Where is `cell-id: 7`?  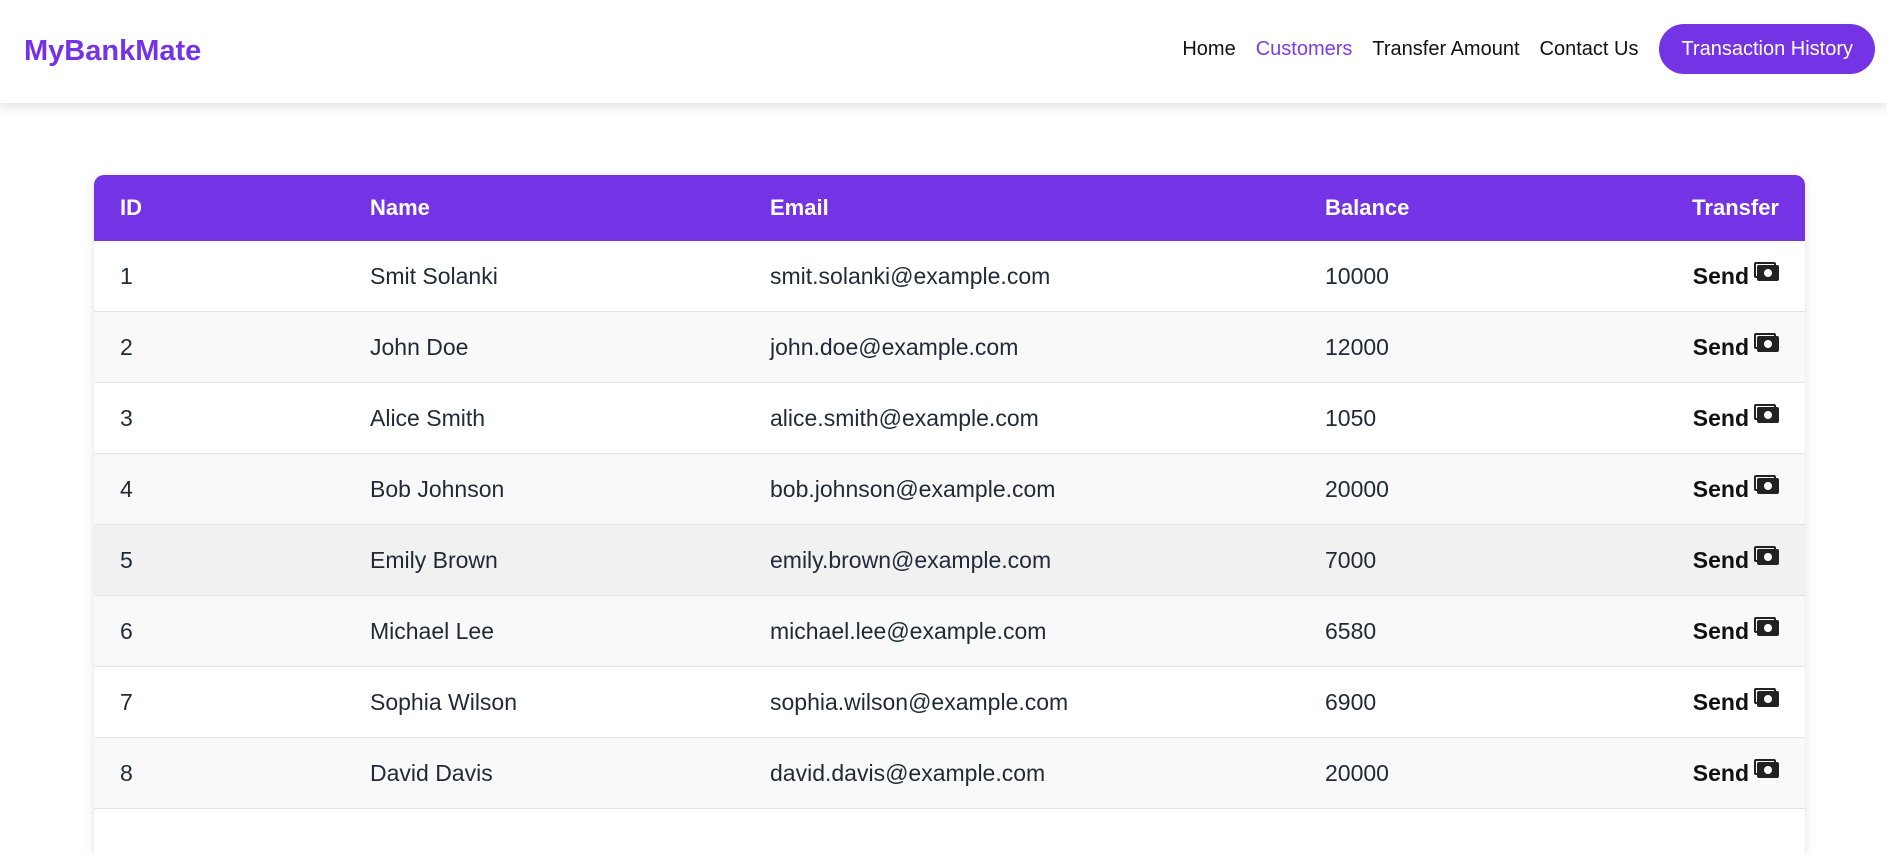
cell-id: 7 is located at coordinates (232, 702).